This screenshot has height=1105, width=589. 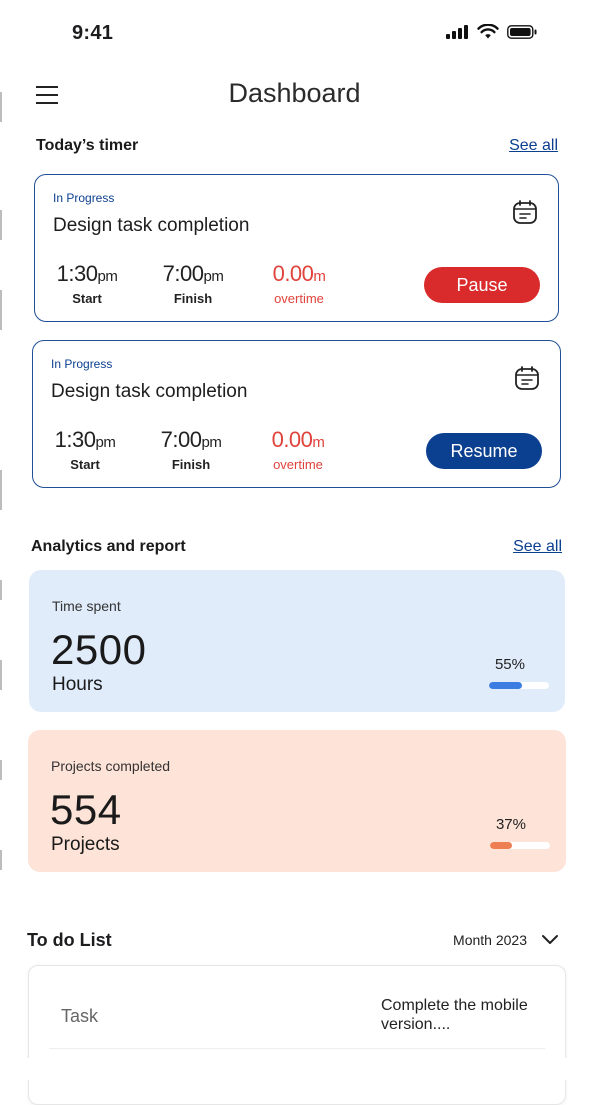 What do you see at coordinates (522, 32) in the screenshot?
I see `battery-icon` at bounding box center [522, 32].